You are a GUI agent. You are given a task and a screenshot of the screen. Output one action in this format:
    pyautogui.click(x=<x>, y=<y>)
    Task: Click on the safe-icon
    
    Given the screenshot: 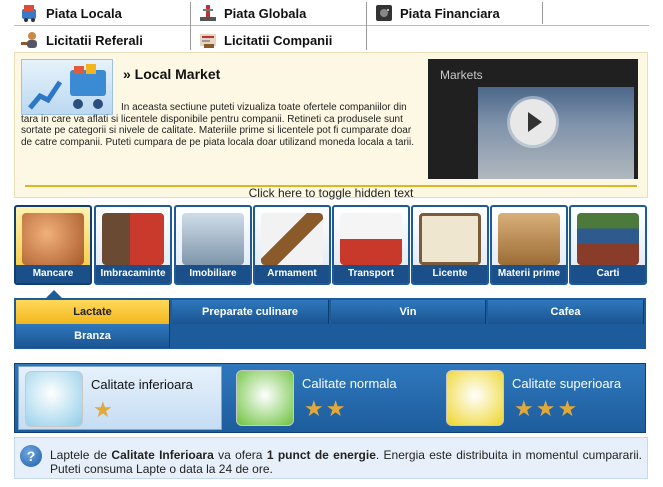 What is the action you would take?
    pyautogui.click(x=384, y=13)
    